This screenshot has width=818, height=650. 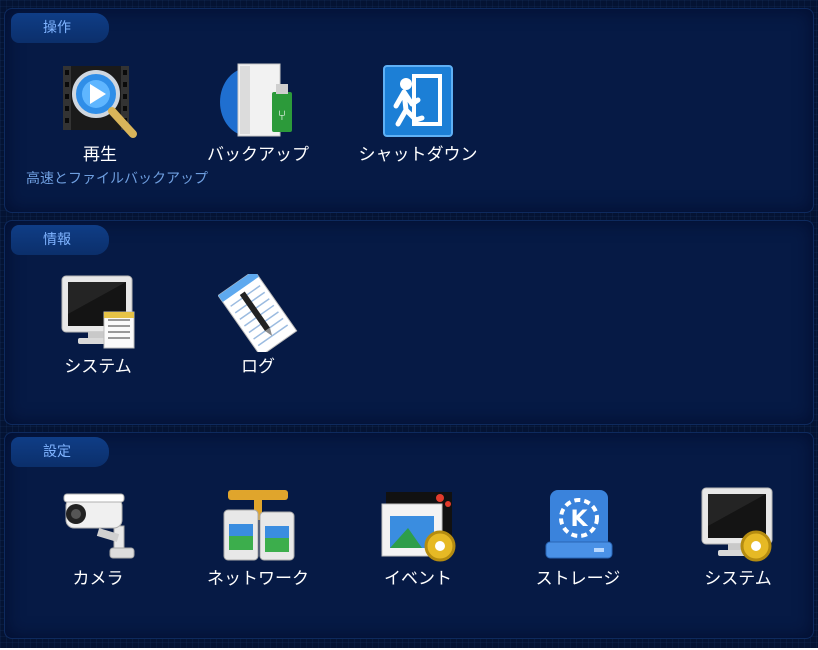 I want to click on system-settings-button: システム, so click(x=738, y=537).